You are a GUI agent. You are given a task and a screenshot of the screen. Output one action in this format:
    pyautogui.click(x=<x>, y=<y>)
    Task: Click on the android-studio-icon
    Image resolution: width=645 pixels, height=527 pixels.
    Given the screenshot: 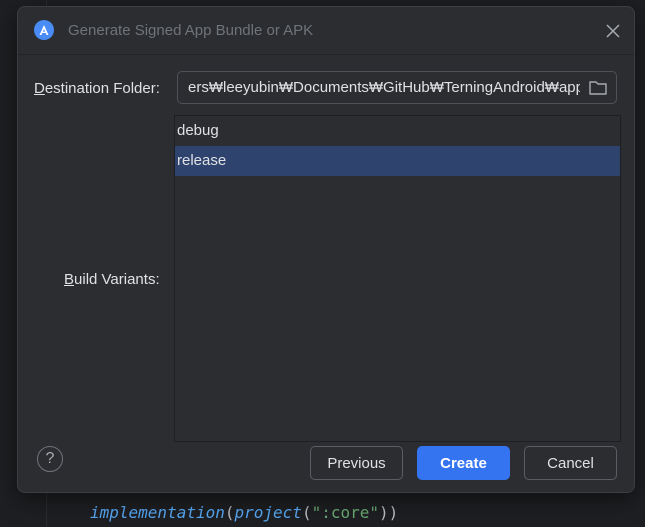 What is the action you would take?
    pyautogui.click(x=44, y=30)
    